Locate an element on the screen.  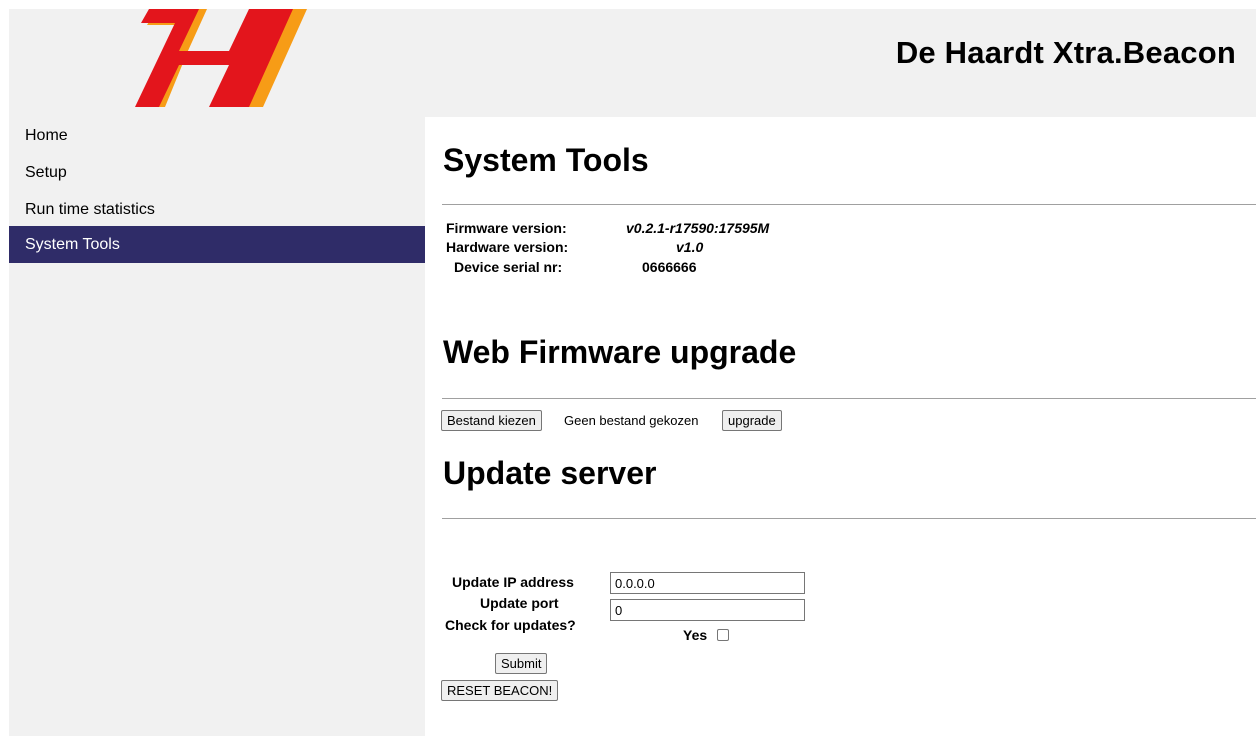
sidebar-item-run-time-statistics: Run time statistics is located at coordinates (217, 209).